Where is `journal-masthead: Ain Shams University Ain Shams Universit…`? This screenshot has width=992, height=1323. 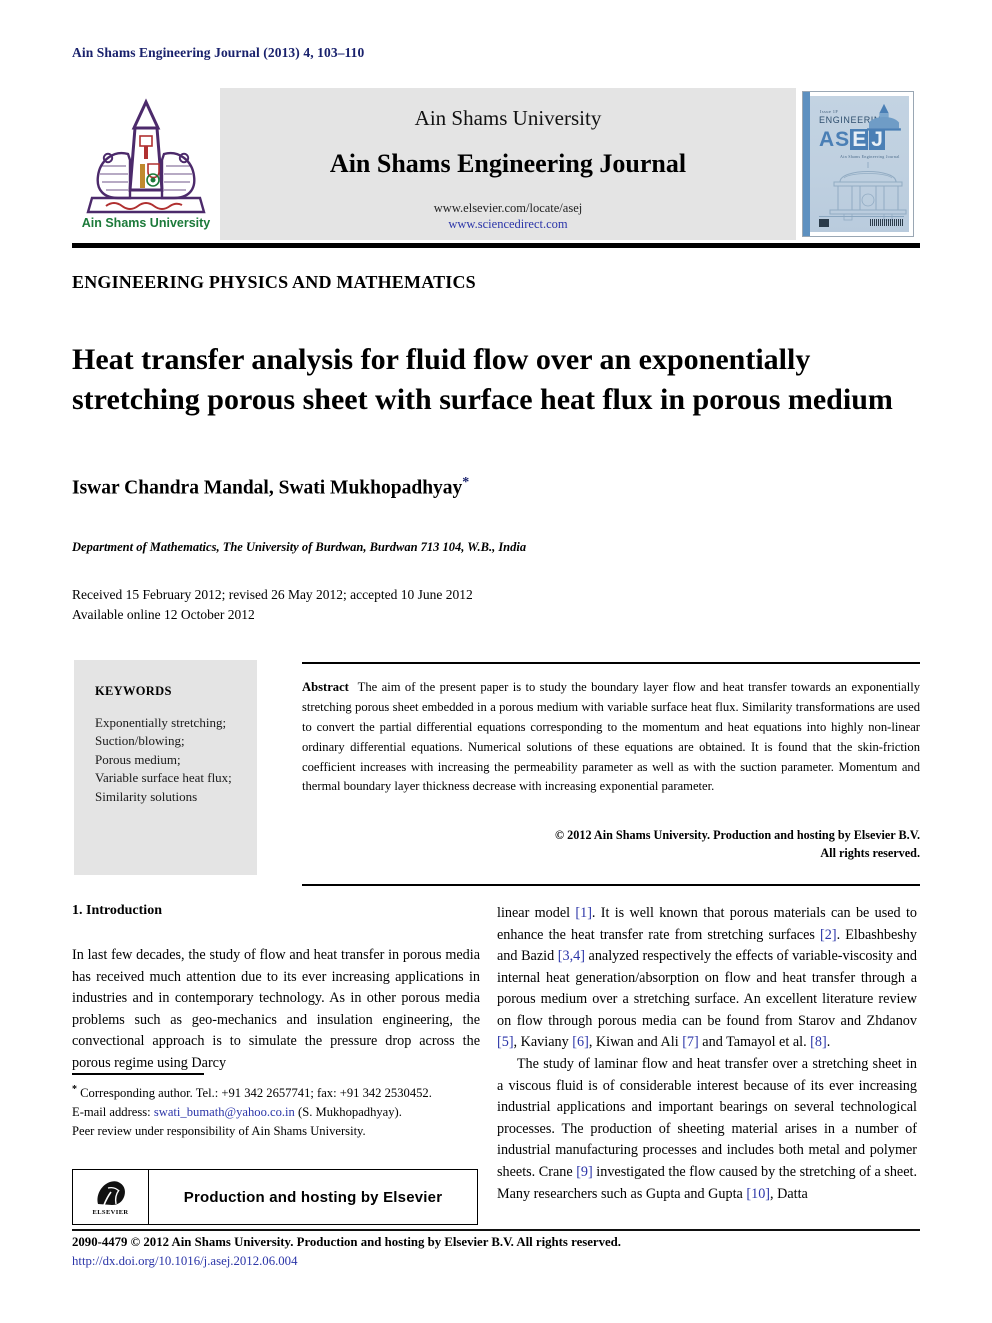
journal-masthead: Ain Shams University Ain Shams Universit… is located at coordinates (496, 164).